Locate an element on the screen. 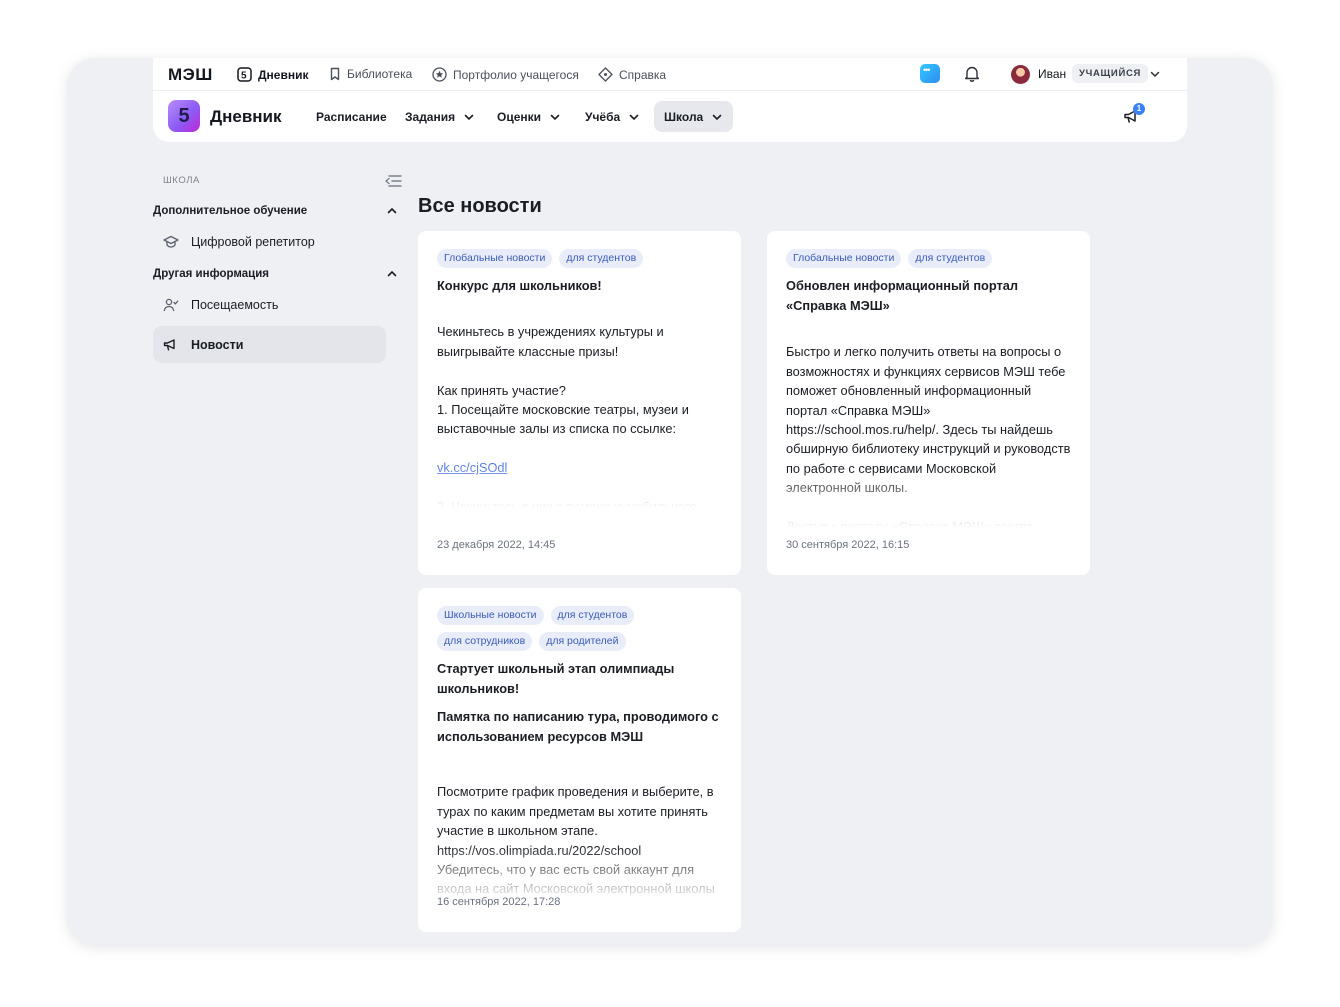 The image size is (1340, 1007). bookmark-icon is located at coordinates (335, 74).